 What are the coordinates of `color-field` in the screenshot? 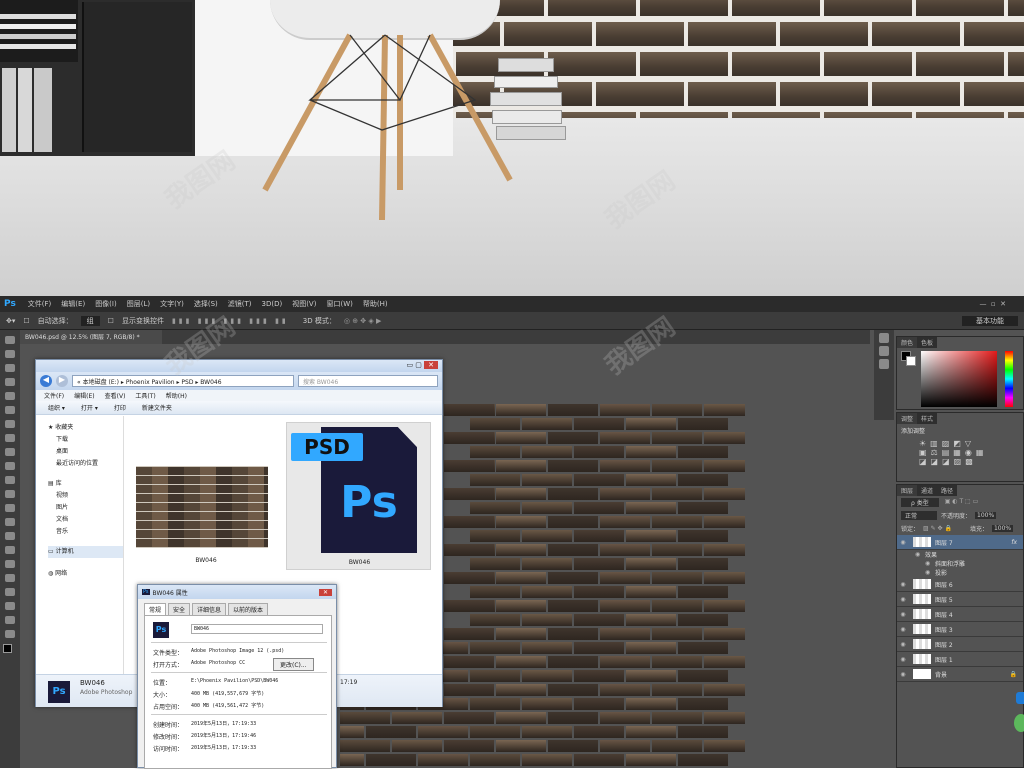 It's located at (959, 379).